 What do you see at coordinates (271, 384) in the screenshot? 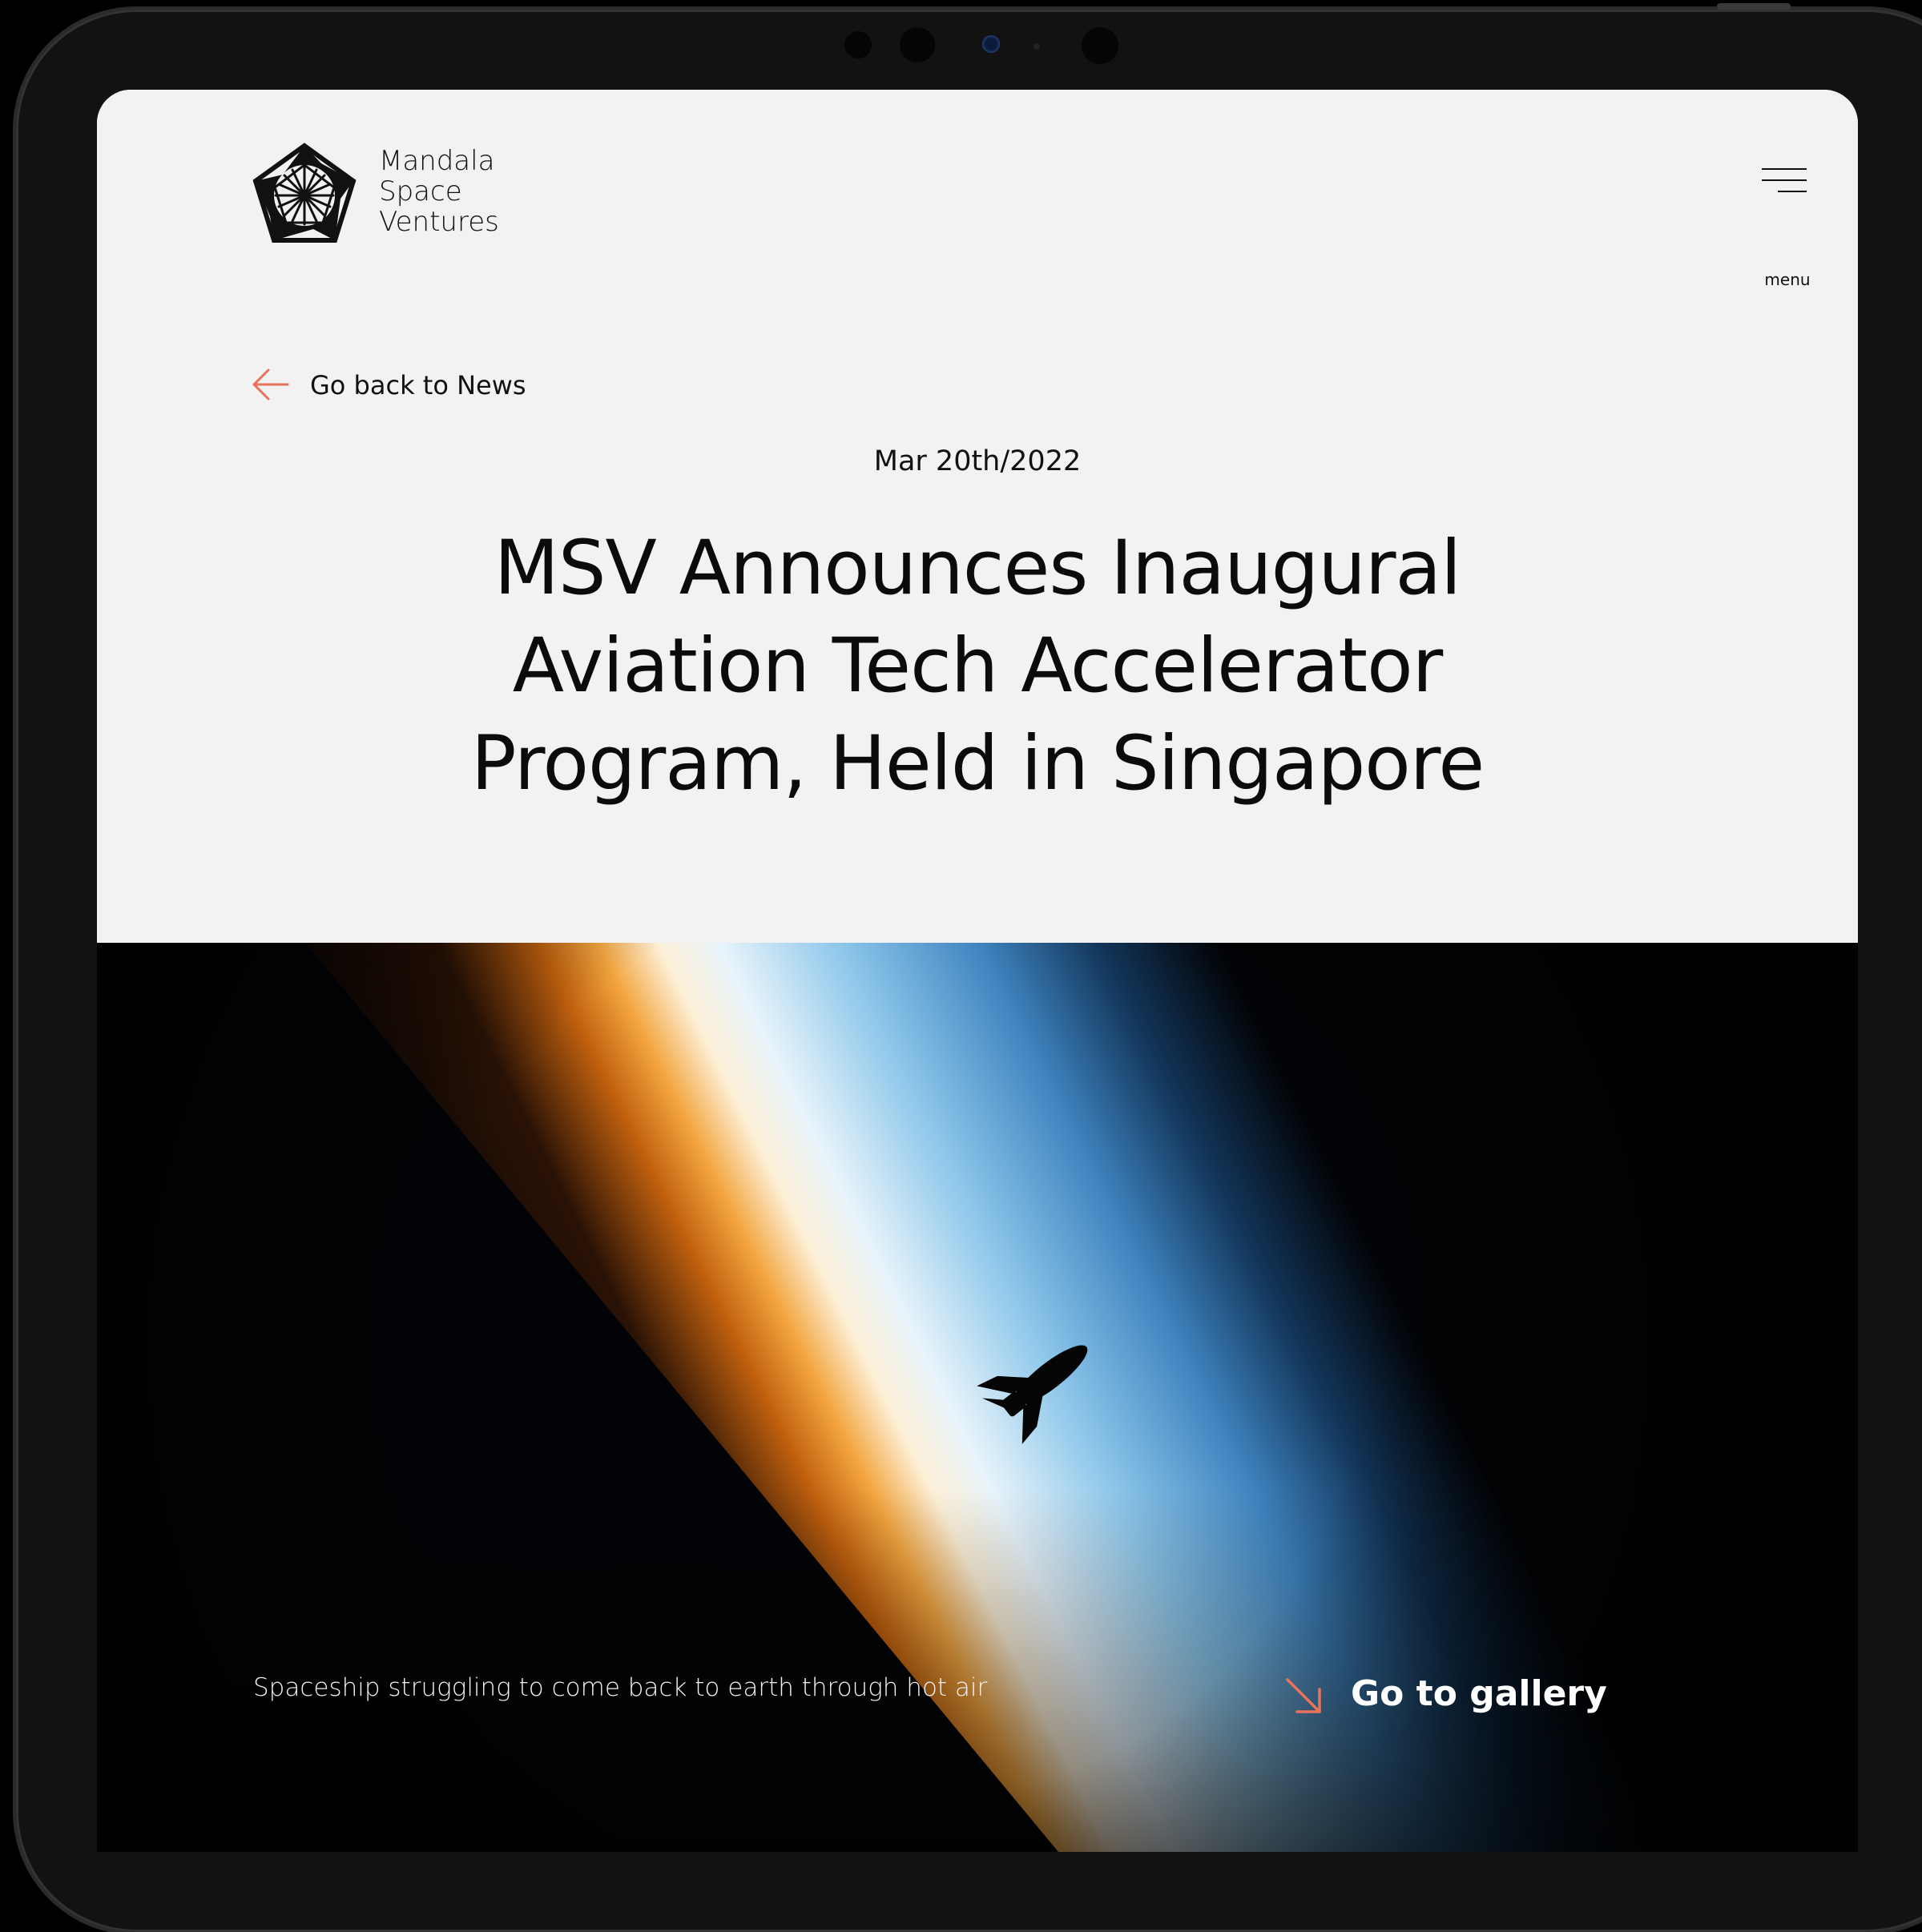
I see `arrow-left-icon` at bounding box center [271, 384].